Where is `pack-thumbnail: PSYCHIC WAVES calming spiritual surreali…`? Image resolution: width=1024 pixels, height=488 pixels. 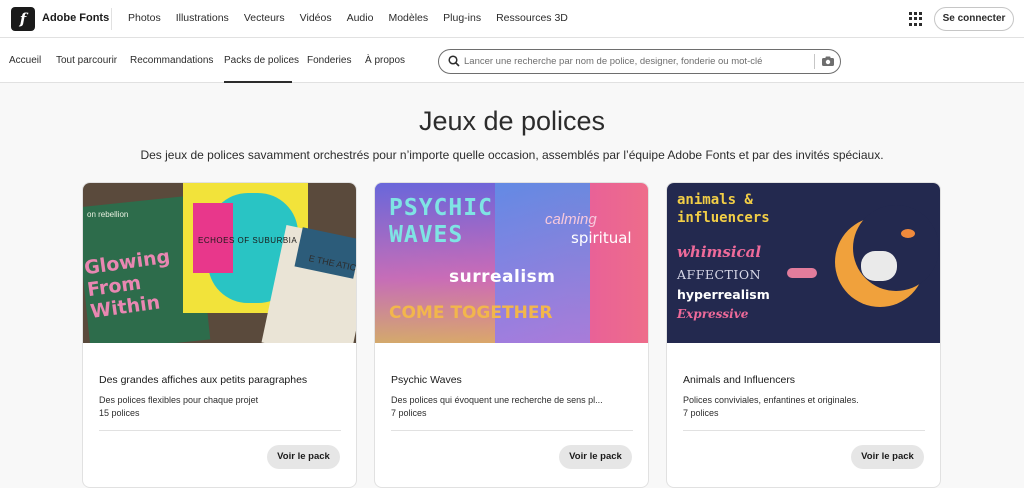 pack-thumbnail: PSYCHIC WAVES calming spiritual surreali… is located at coordinates (511, 263).